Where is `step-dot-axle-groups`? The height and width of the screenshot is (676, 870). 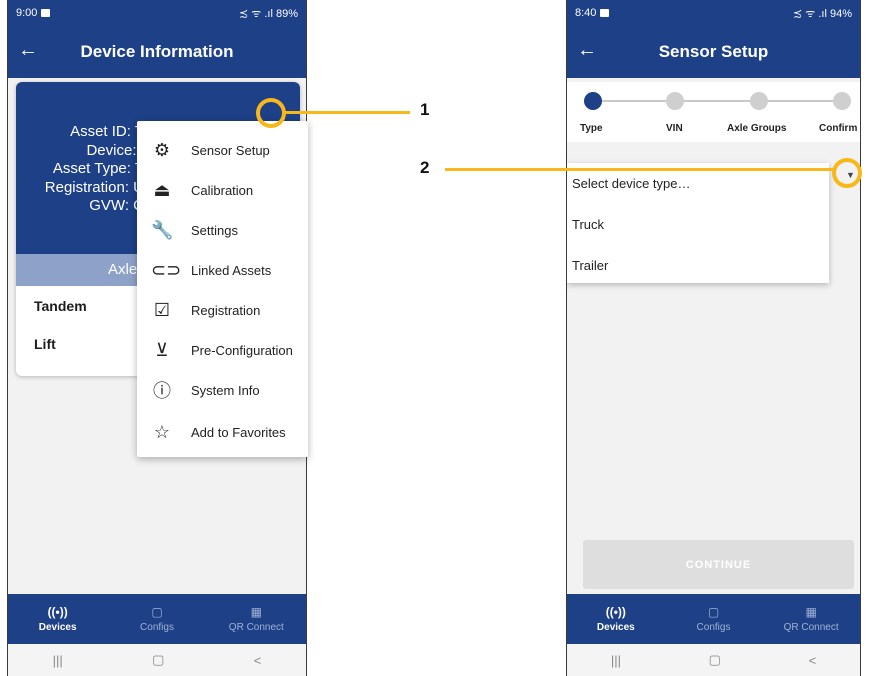
step-dot-axle-groups is located at coordinates (759, 101).